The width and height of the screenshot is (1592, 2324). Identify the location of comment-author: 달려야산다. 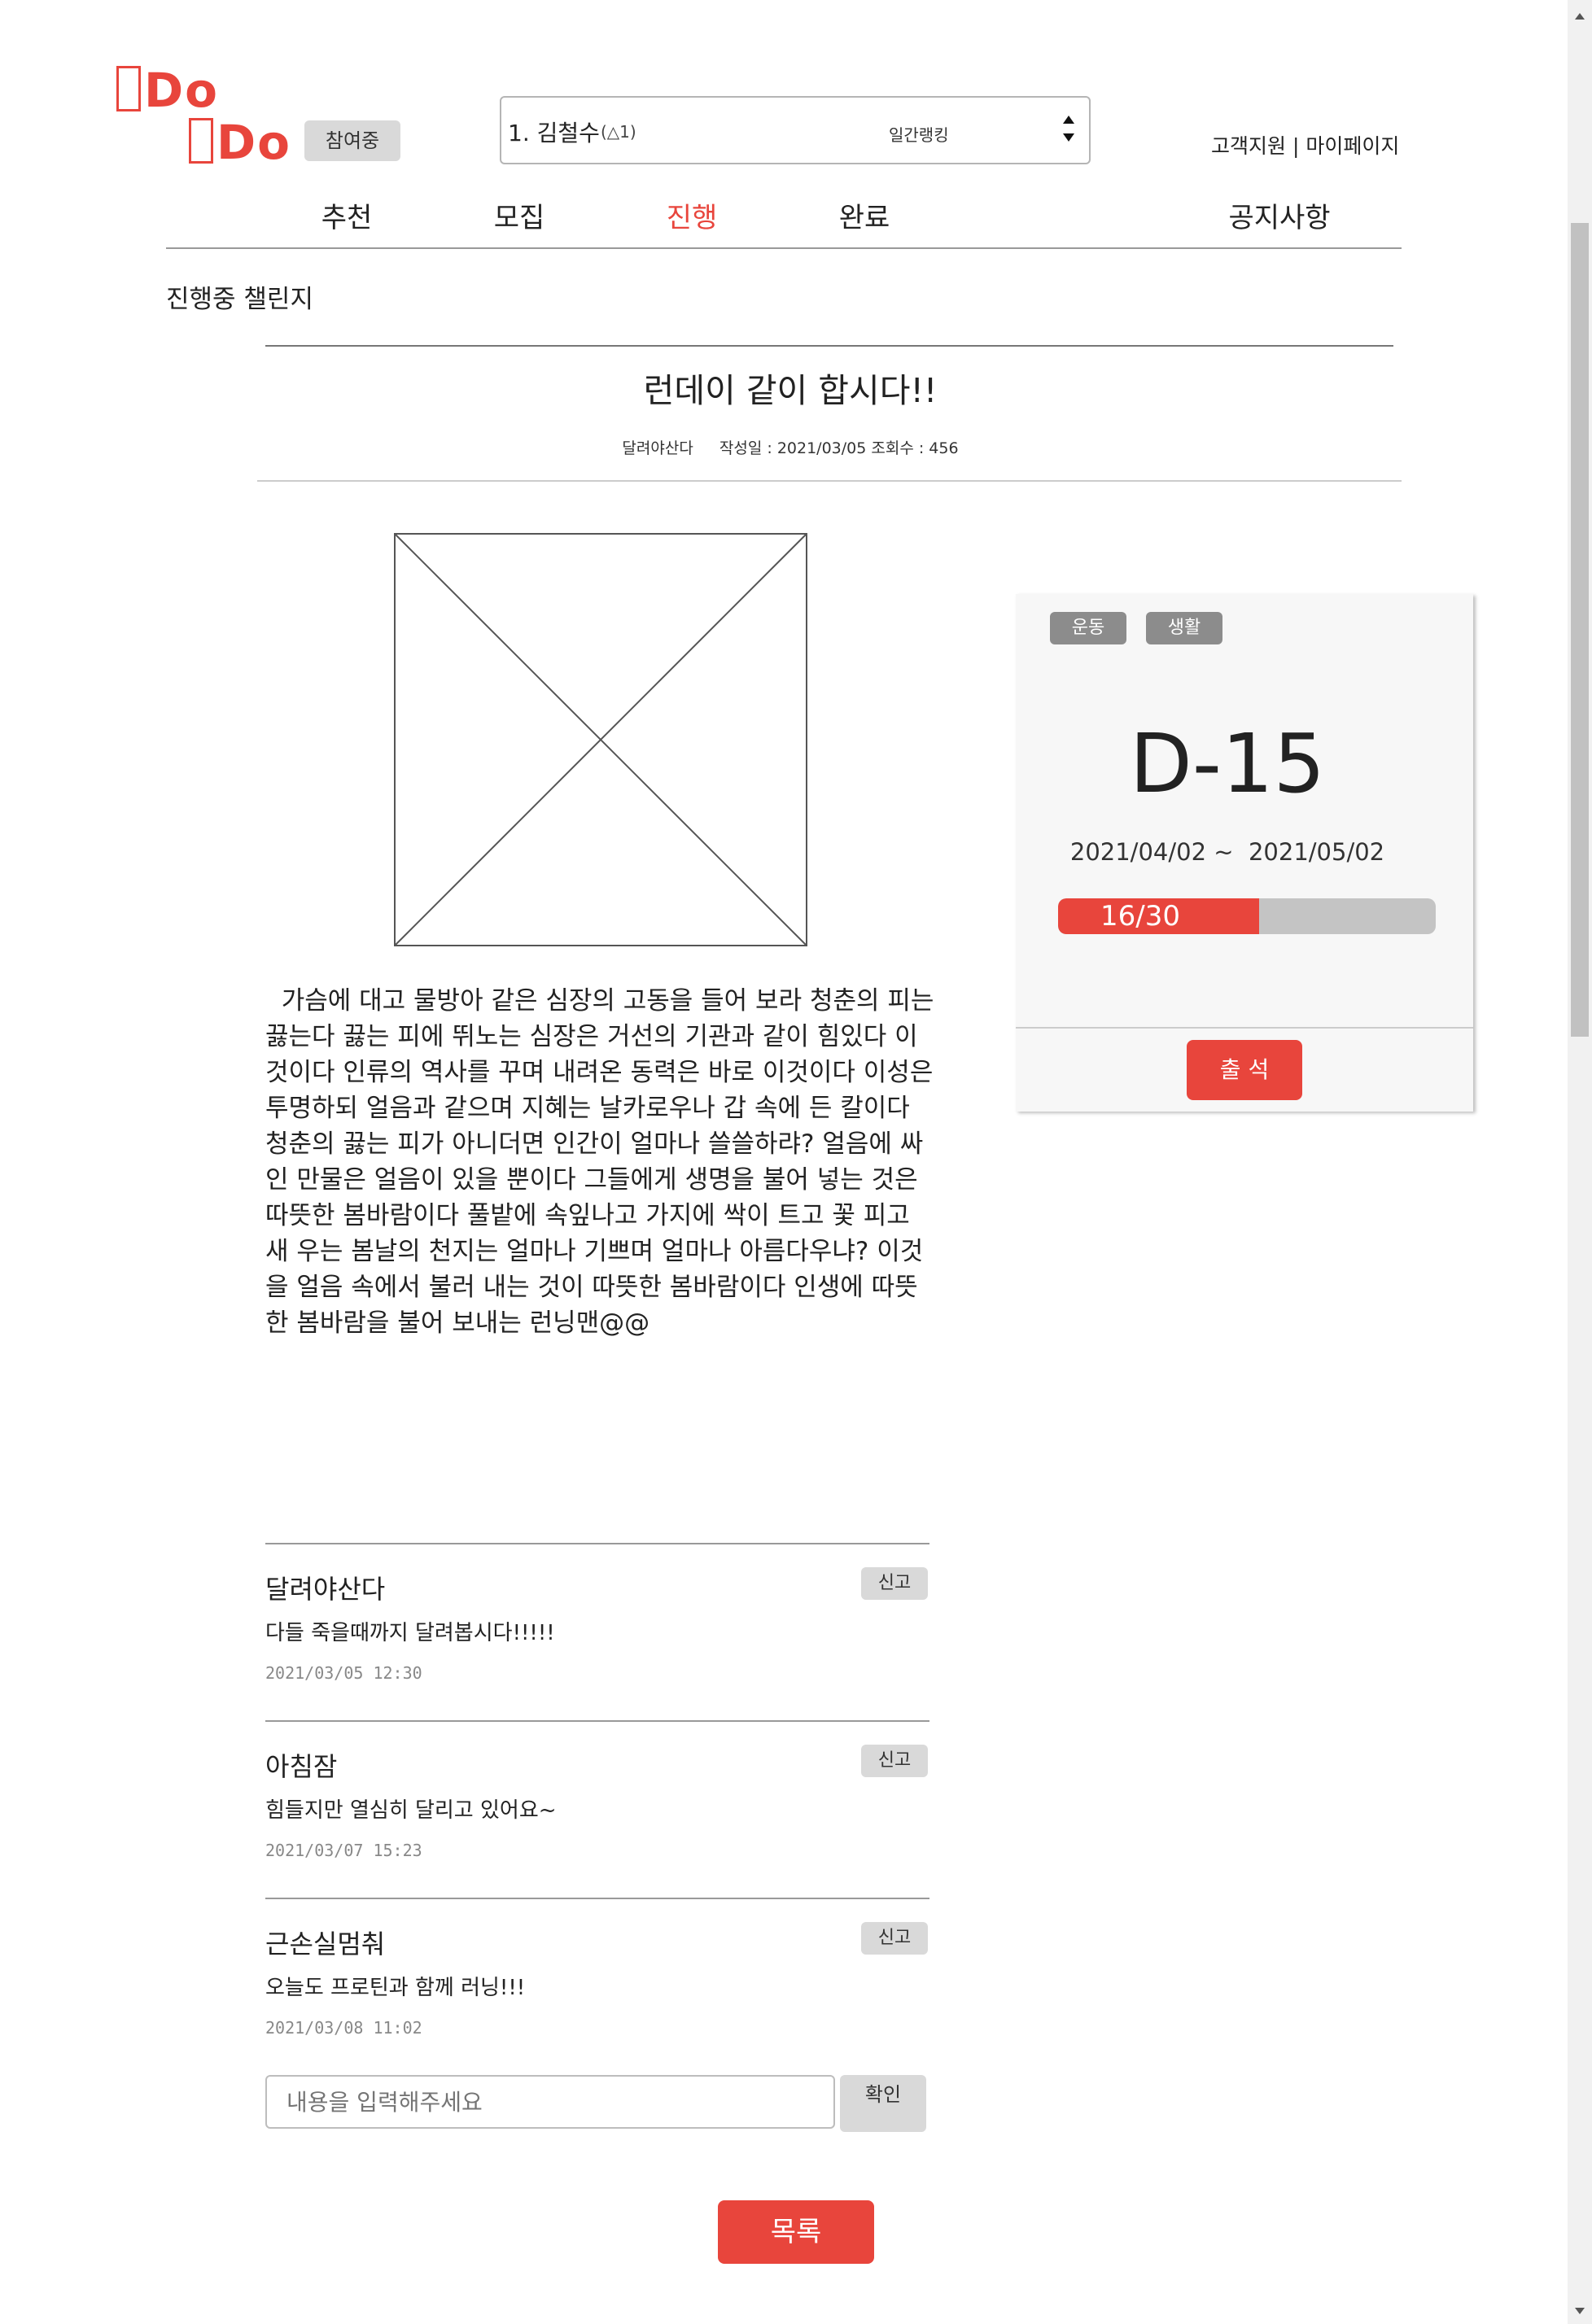
(325, 1589).